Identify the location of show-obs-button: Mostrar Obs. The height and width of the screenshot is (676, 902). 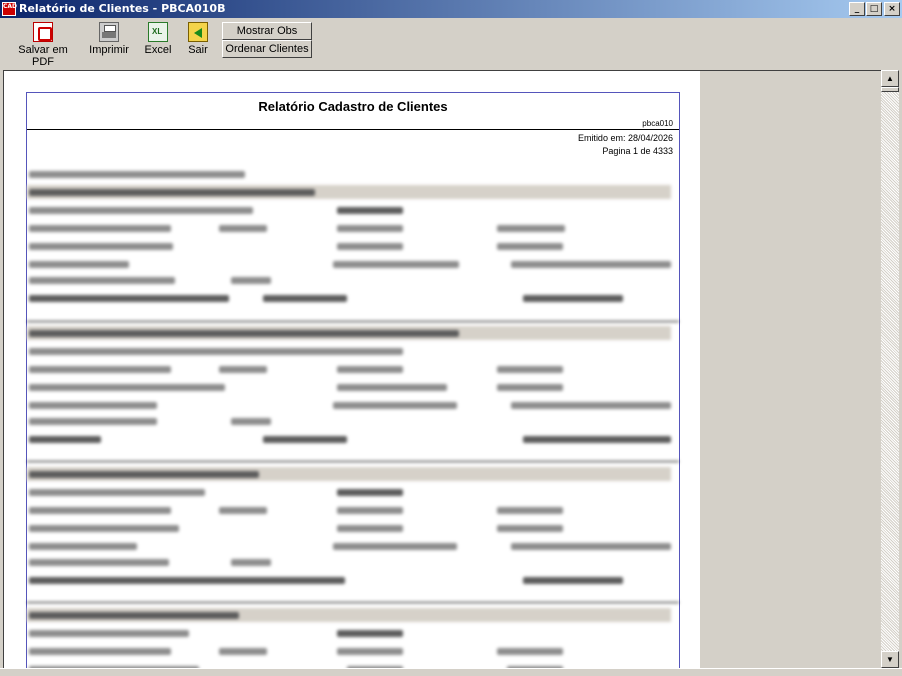
(267, 31).